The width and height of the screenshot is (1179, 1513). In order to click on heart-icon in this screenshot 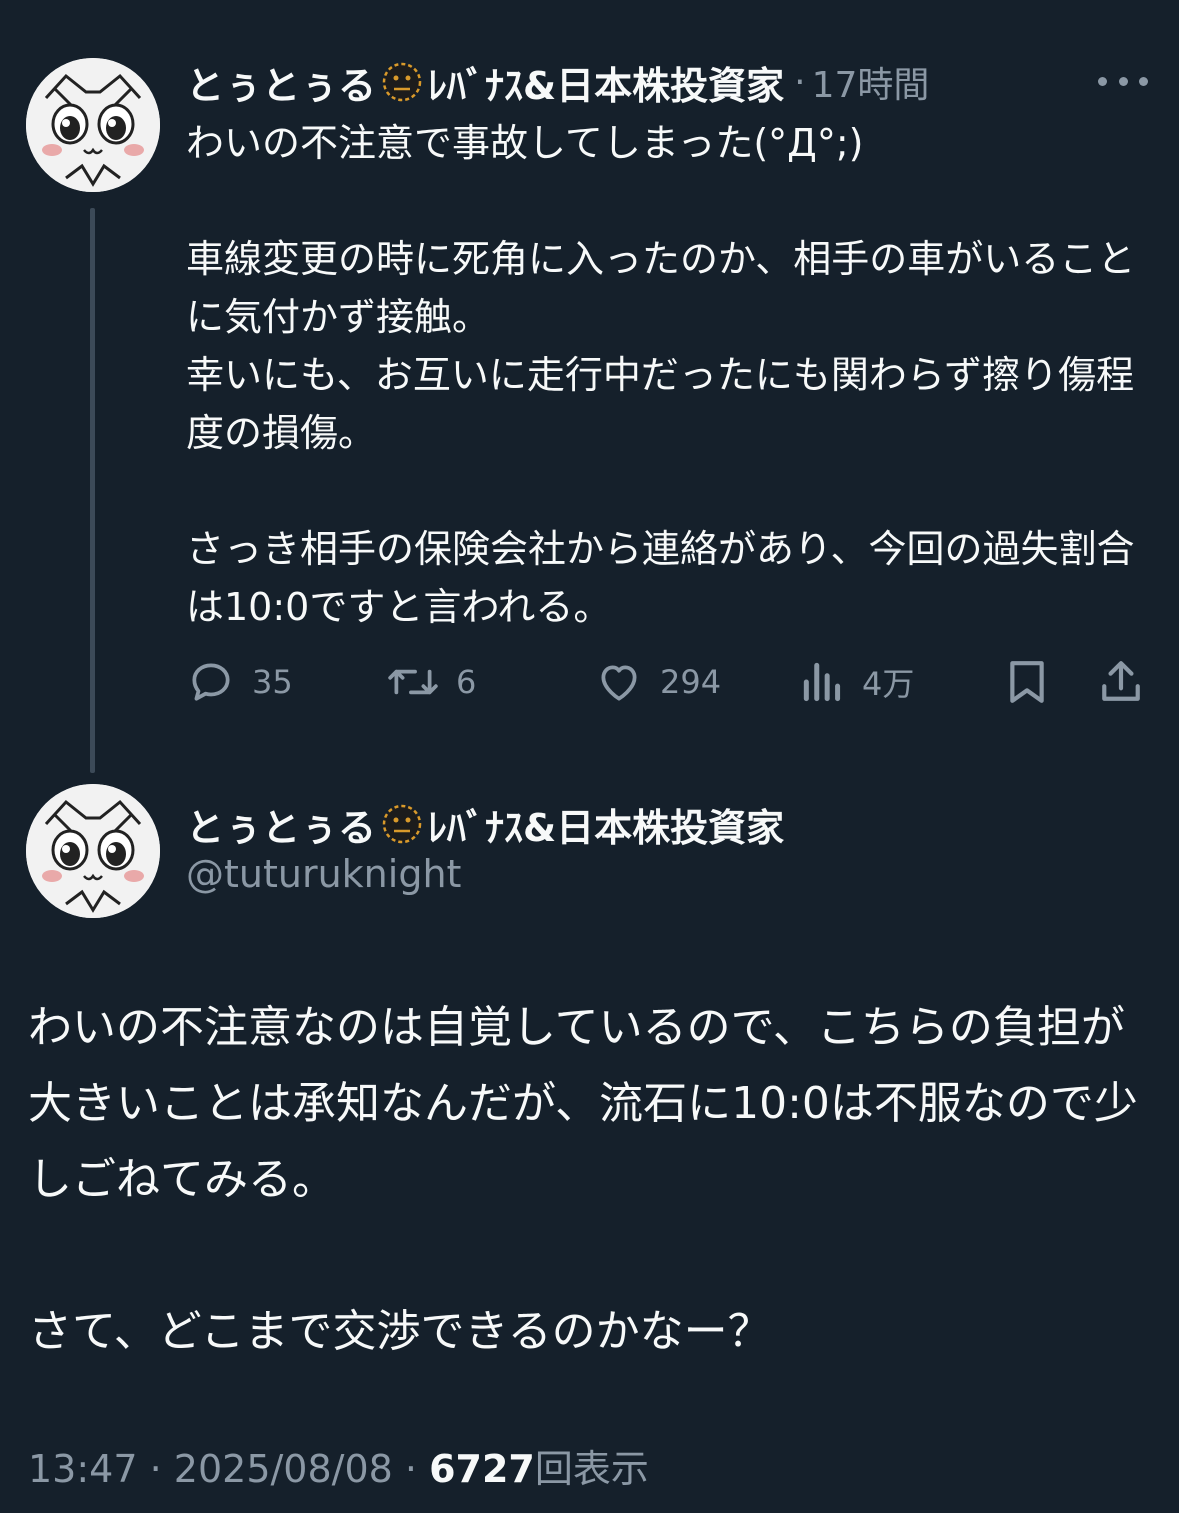, I will do `click(619, 683)`.